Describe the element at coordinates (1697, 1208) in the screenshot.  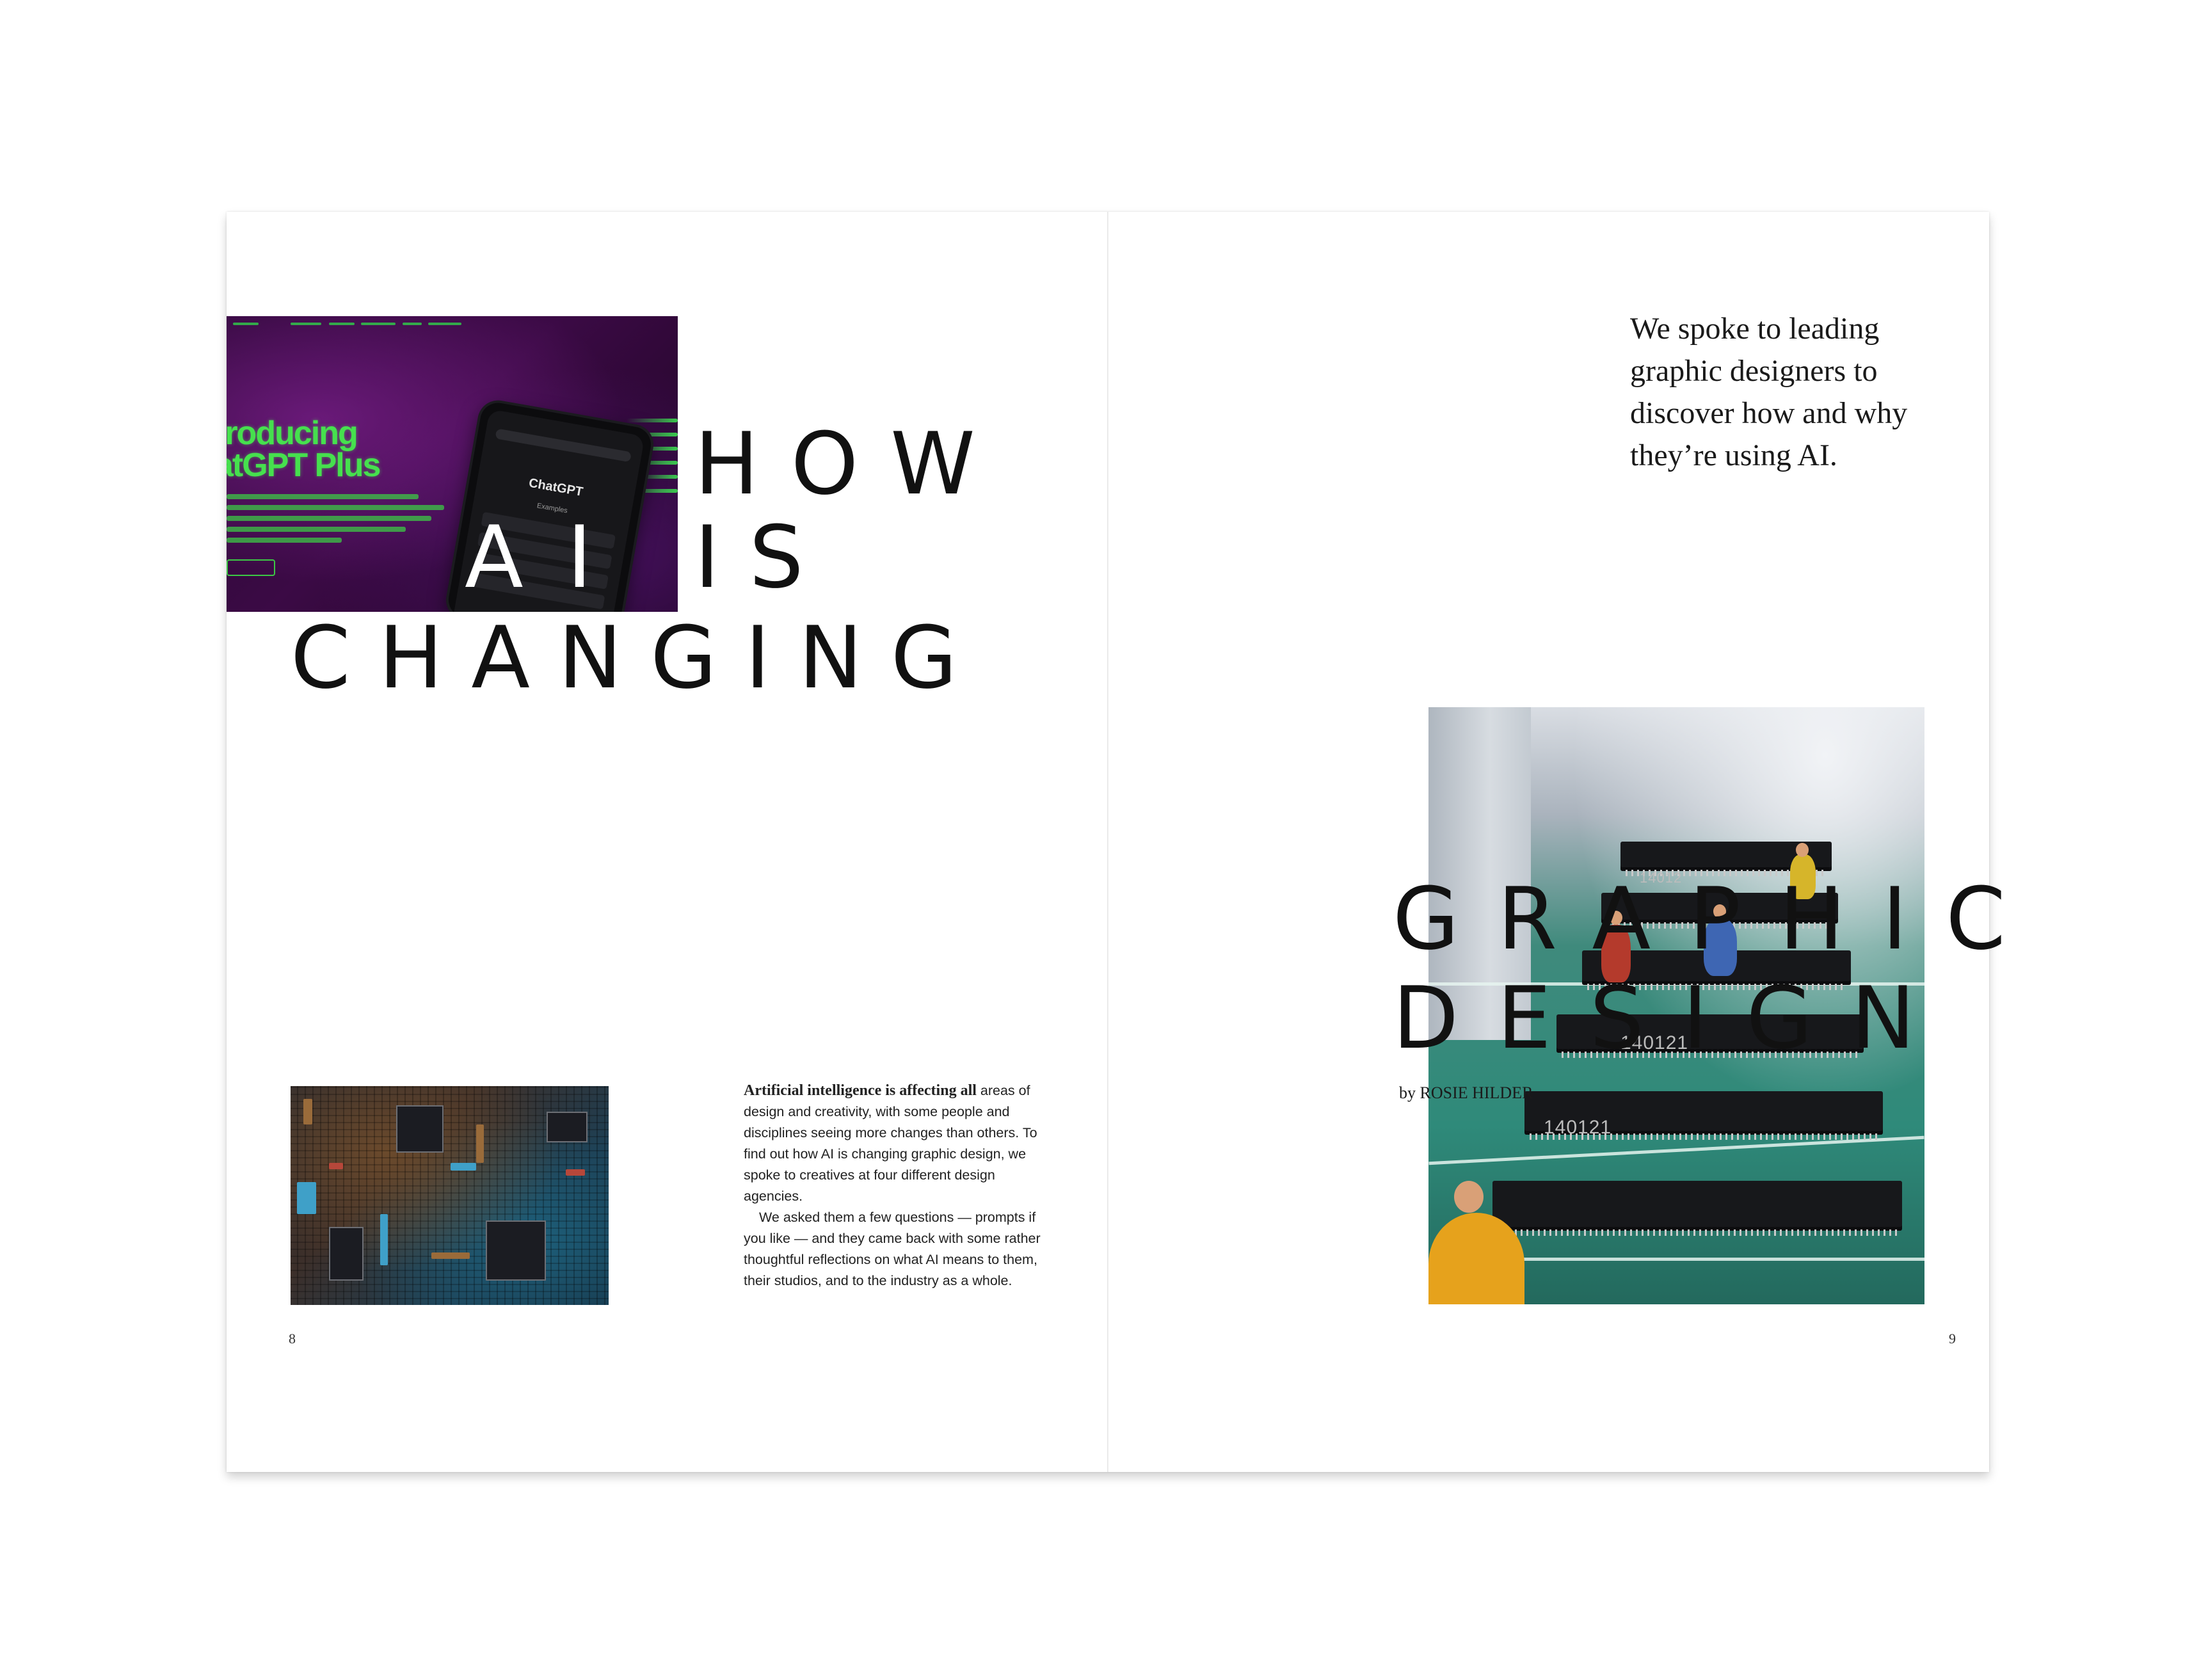
I see `memory-slot` at that location.